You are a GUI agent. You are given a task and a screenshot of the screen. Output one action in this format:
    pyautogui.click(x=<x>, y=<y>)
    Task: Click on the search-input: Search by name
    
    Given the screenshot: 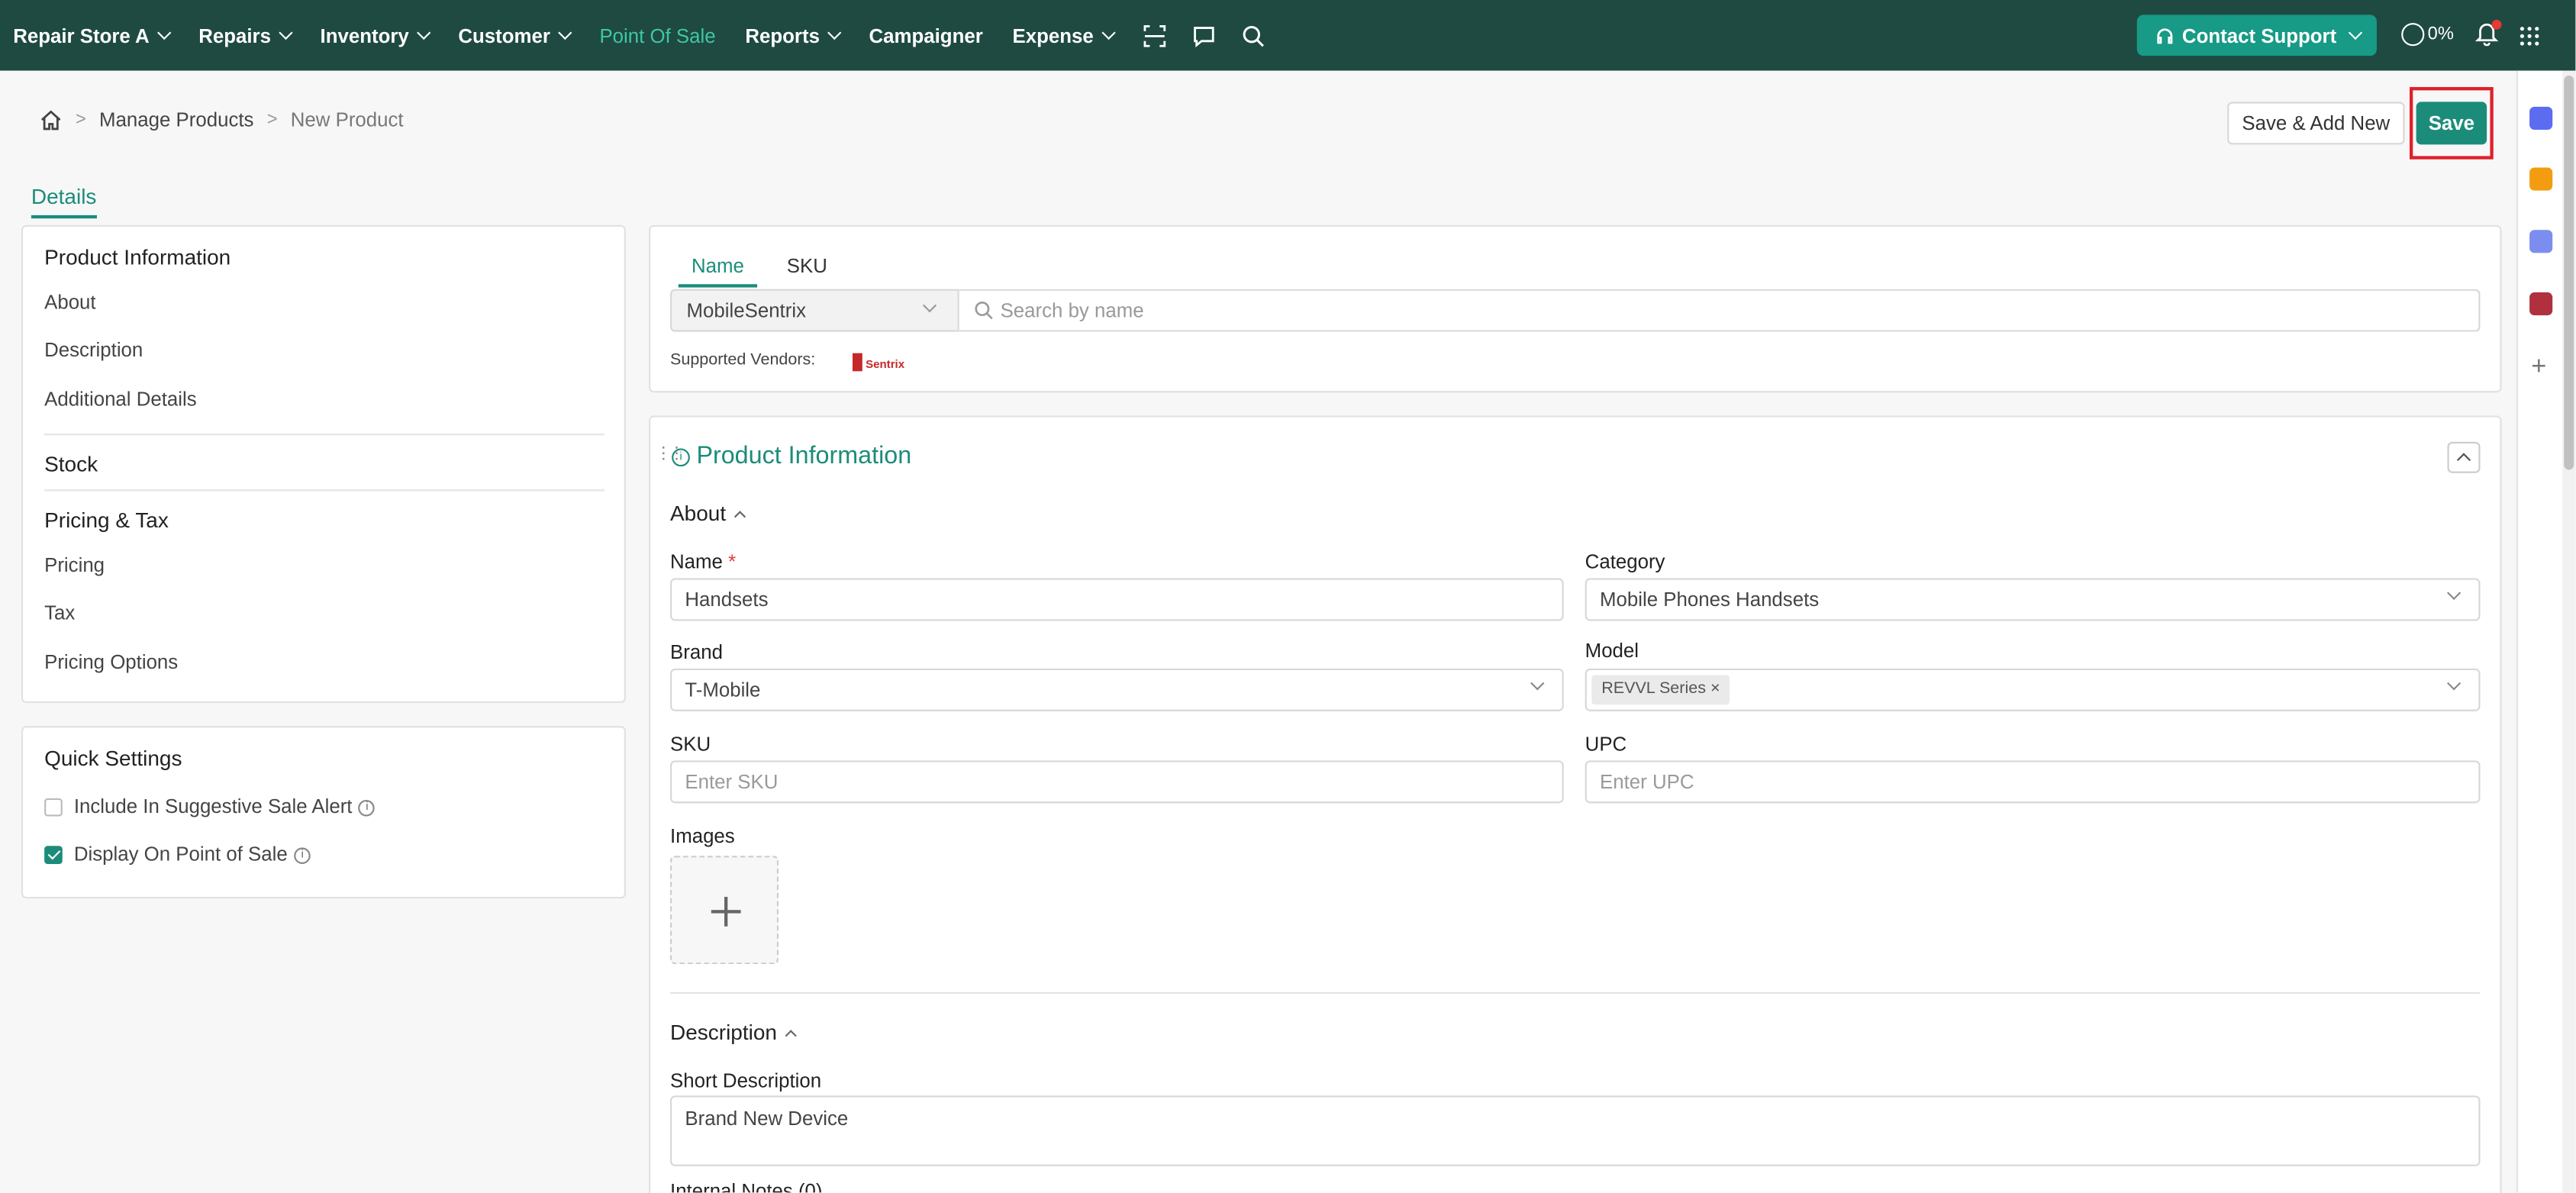 What is the action you would take?
    pyautogui.click(x=1720, y=310)
    